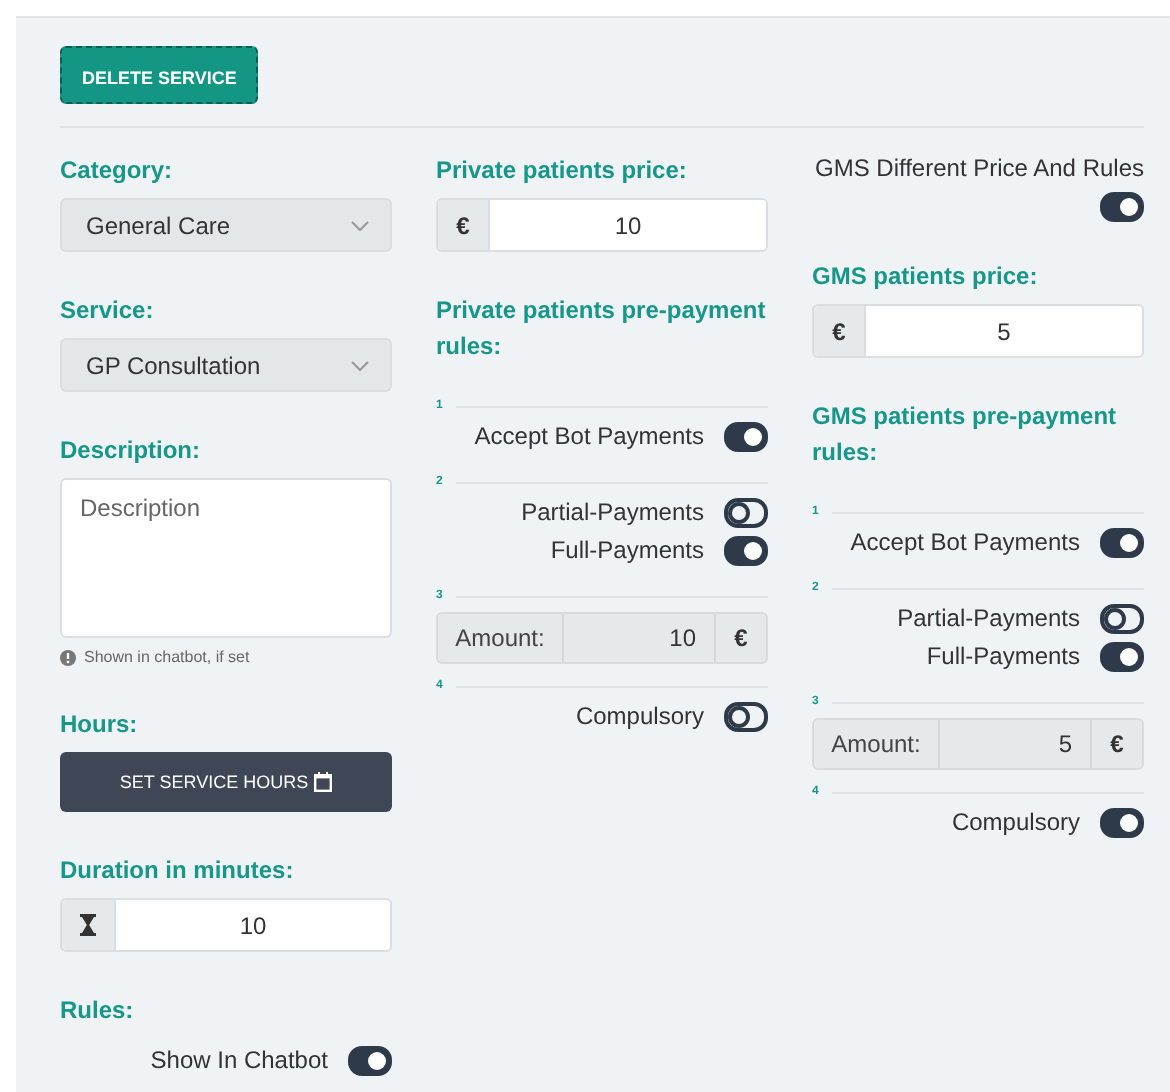 Image resolution: width=1170 pixels, height=1092 pixels. I want to click on toggle-label: Show In Chatbot, so click(239, 1061).